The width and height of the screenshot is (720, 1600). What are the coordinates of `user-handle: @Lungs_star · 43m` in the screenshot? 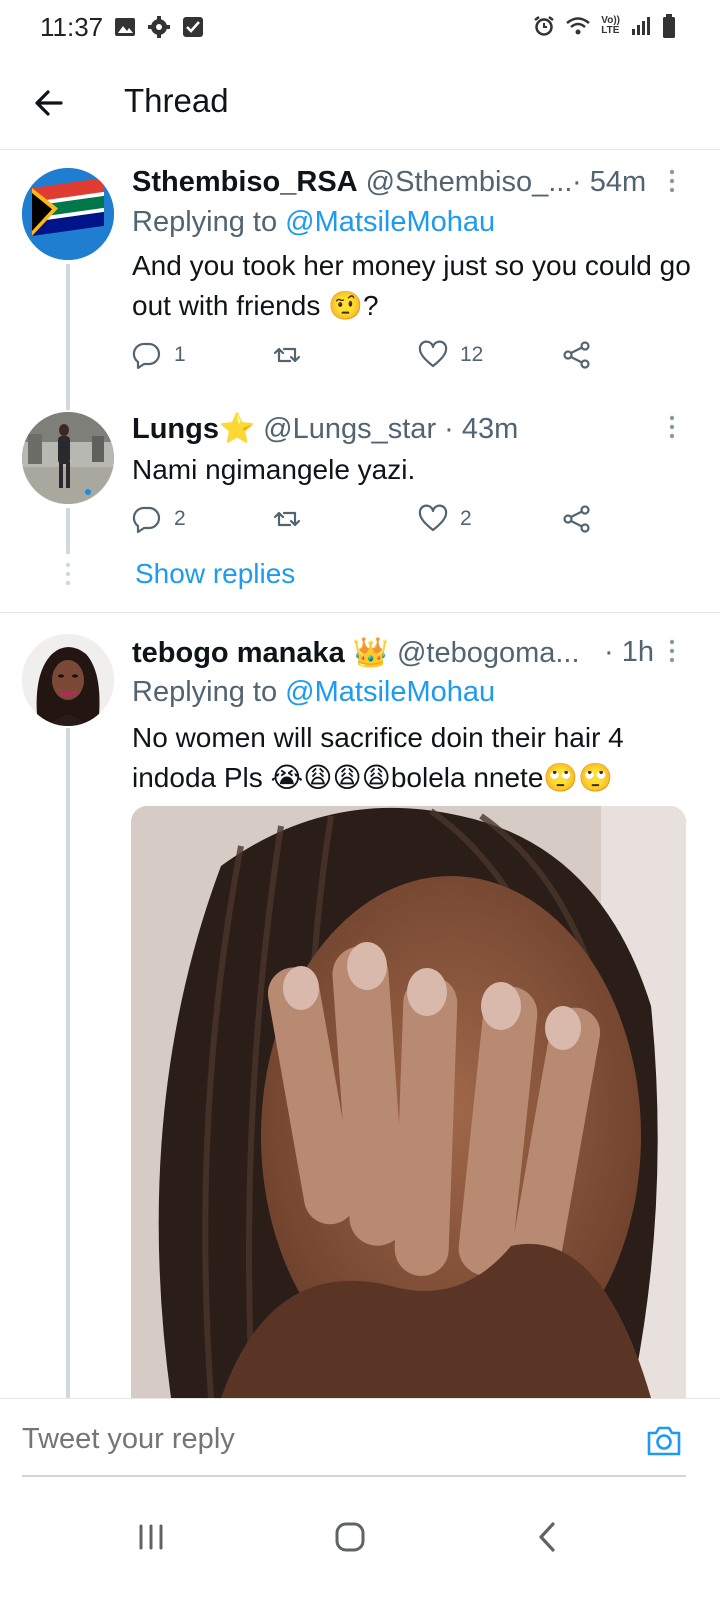 It's located at (390, 429).